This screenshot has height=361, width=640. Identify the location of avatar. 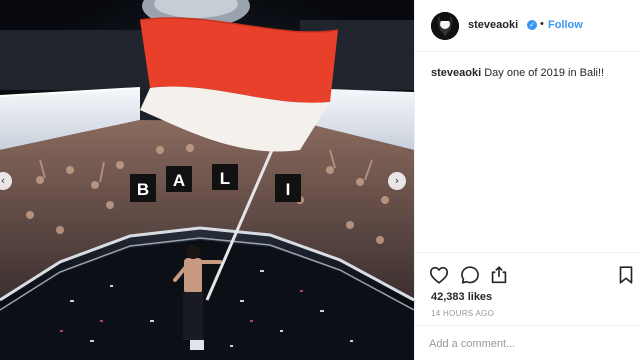
(445, 26).